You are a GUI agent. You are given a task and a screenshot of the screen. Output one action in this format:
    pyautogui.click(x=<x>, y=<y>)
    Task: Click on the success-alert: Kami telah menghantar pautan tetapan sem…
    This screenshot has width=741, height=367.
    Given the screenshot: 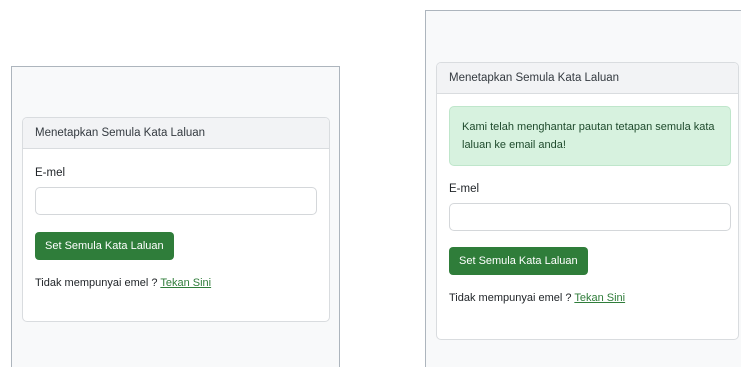 What is the action you would take?
    pyautogui.click(x=590, y=136)
    